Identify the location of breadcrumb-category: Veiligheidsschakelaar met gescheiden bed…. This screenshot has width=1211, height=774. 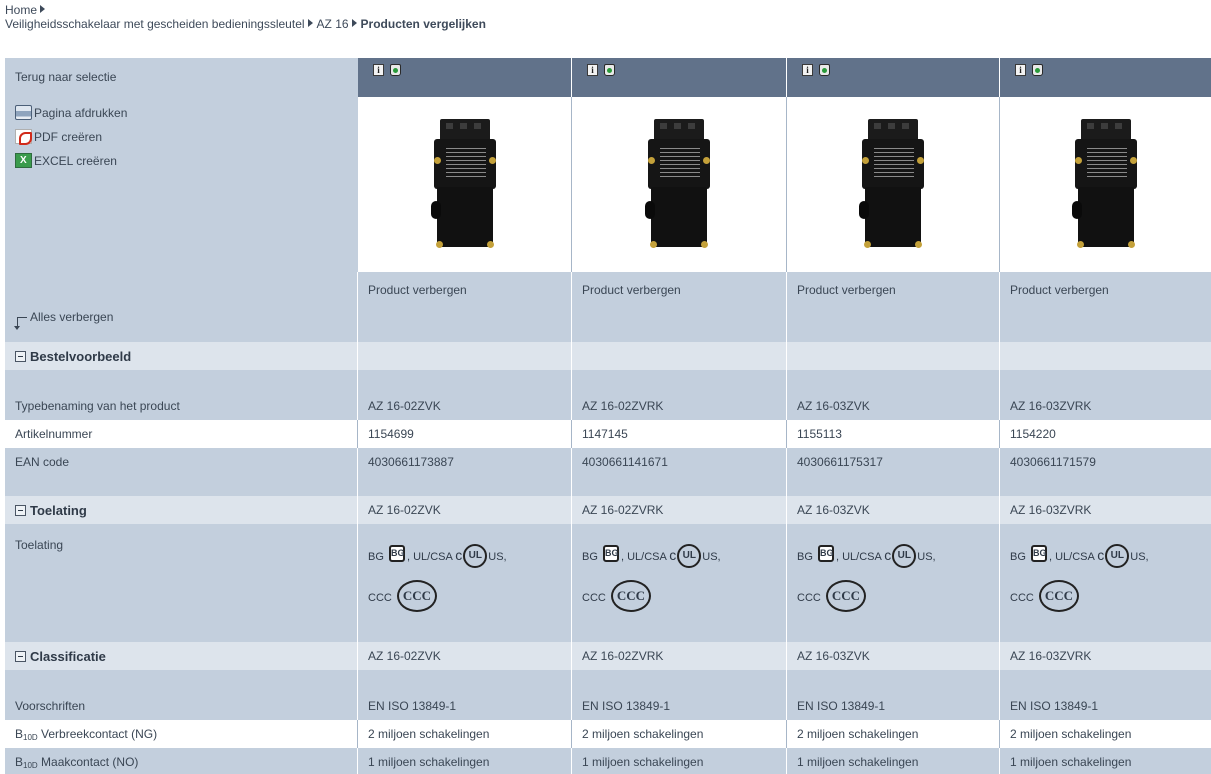
(155, 24).